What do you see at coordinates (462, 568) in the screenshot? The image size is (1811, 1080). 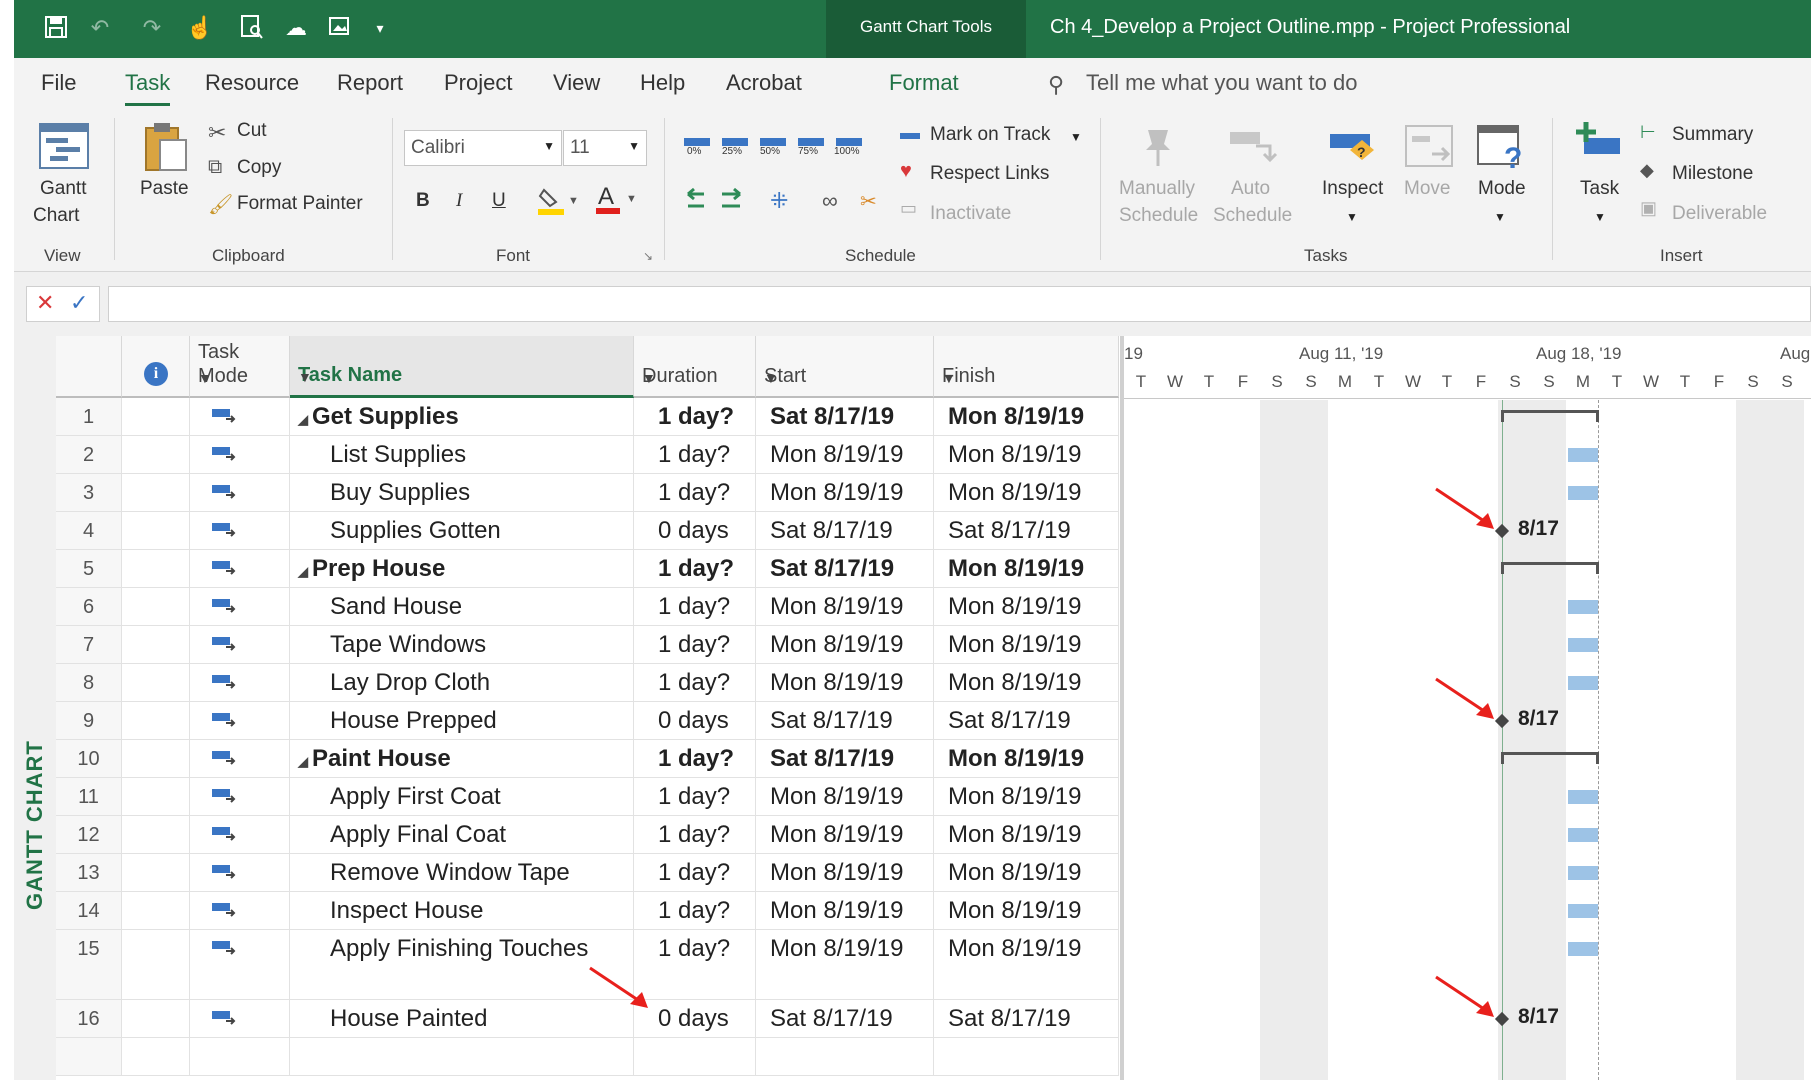 I see `task-name-cell: ◢ Prep House` at bounding box center [462, 568].